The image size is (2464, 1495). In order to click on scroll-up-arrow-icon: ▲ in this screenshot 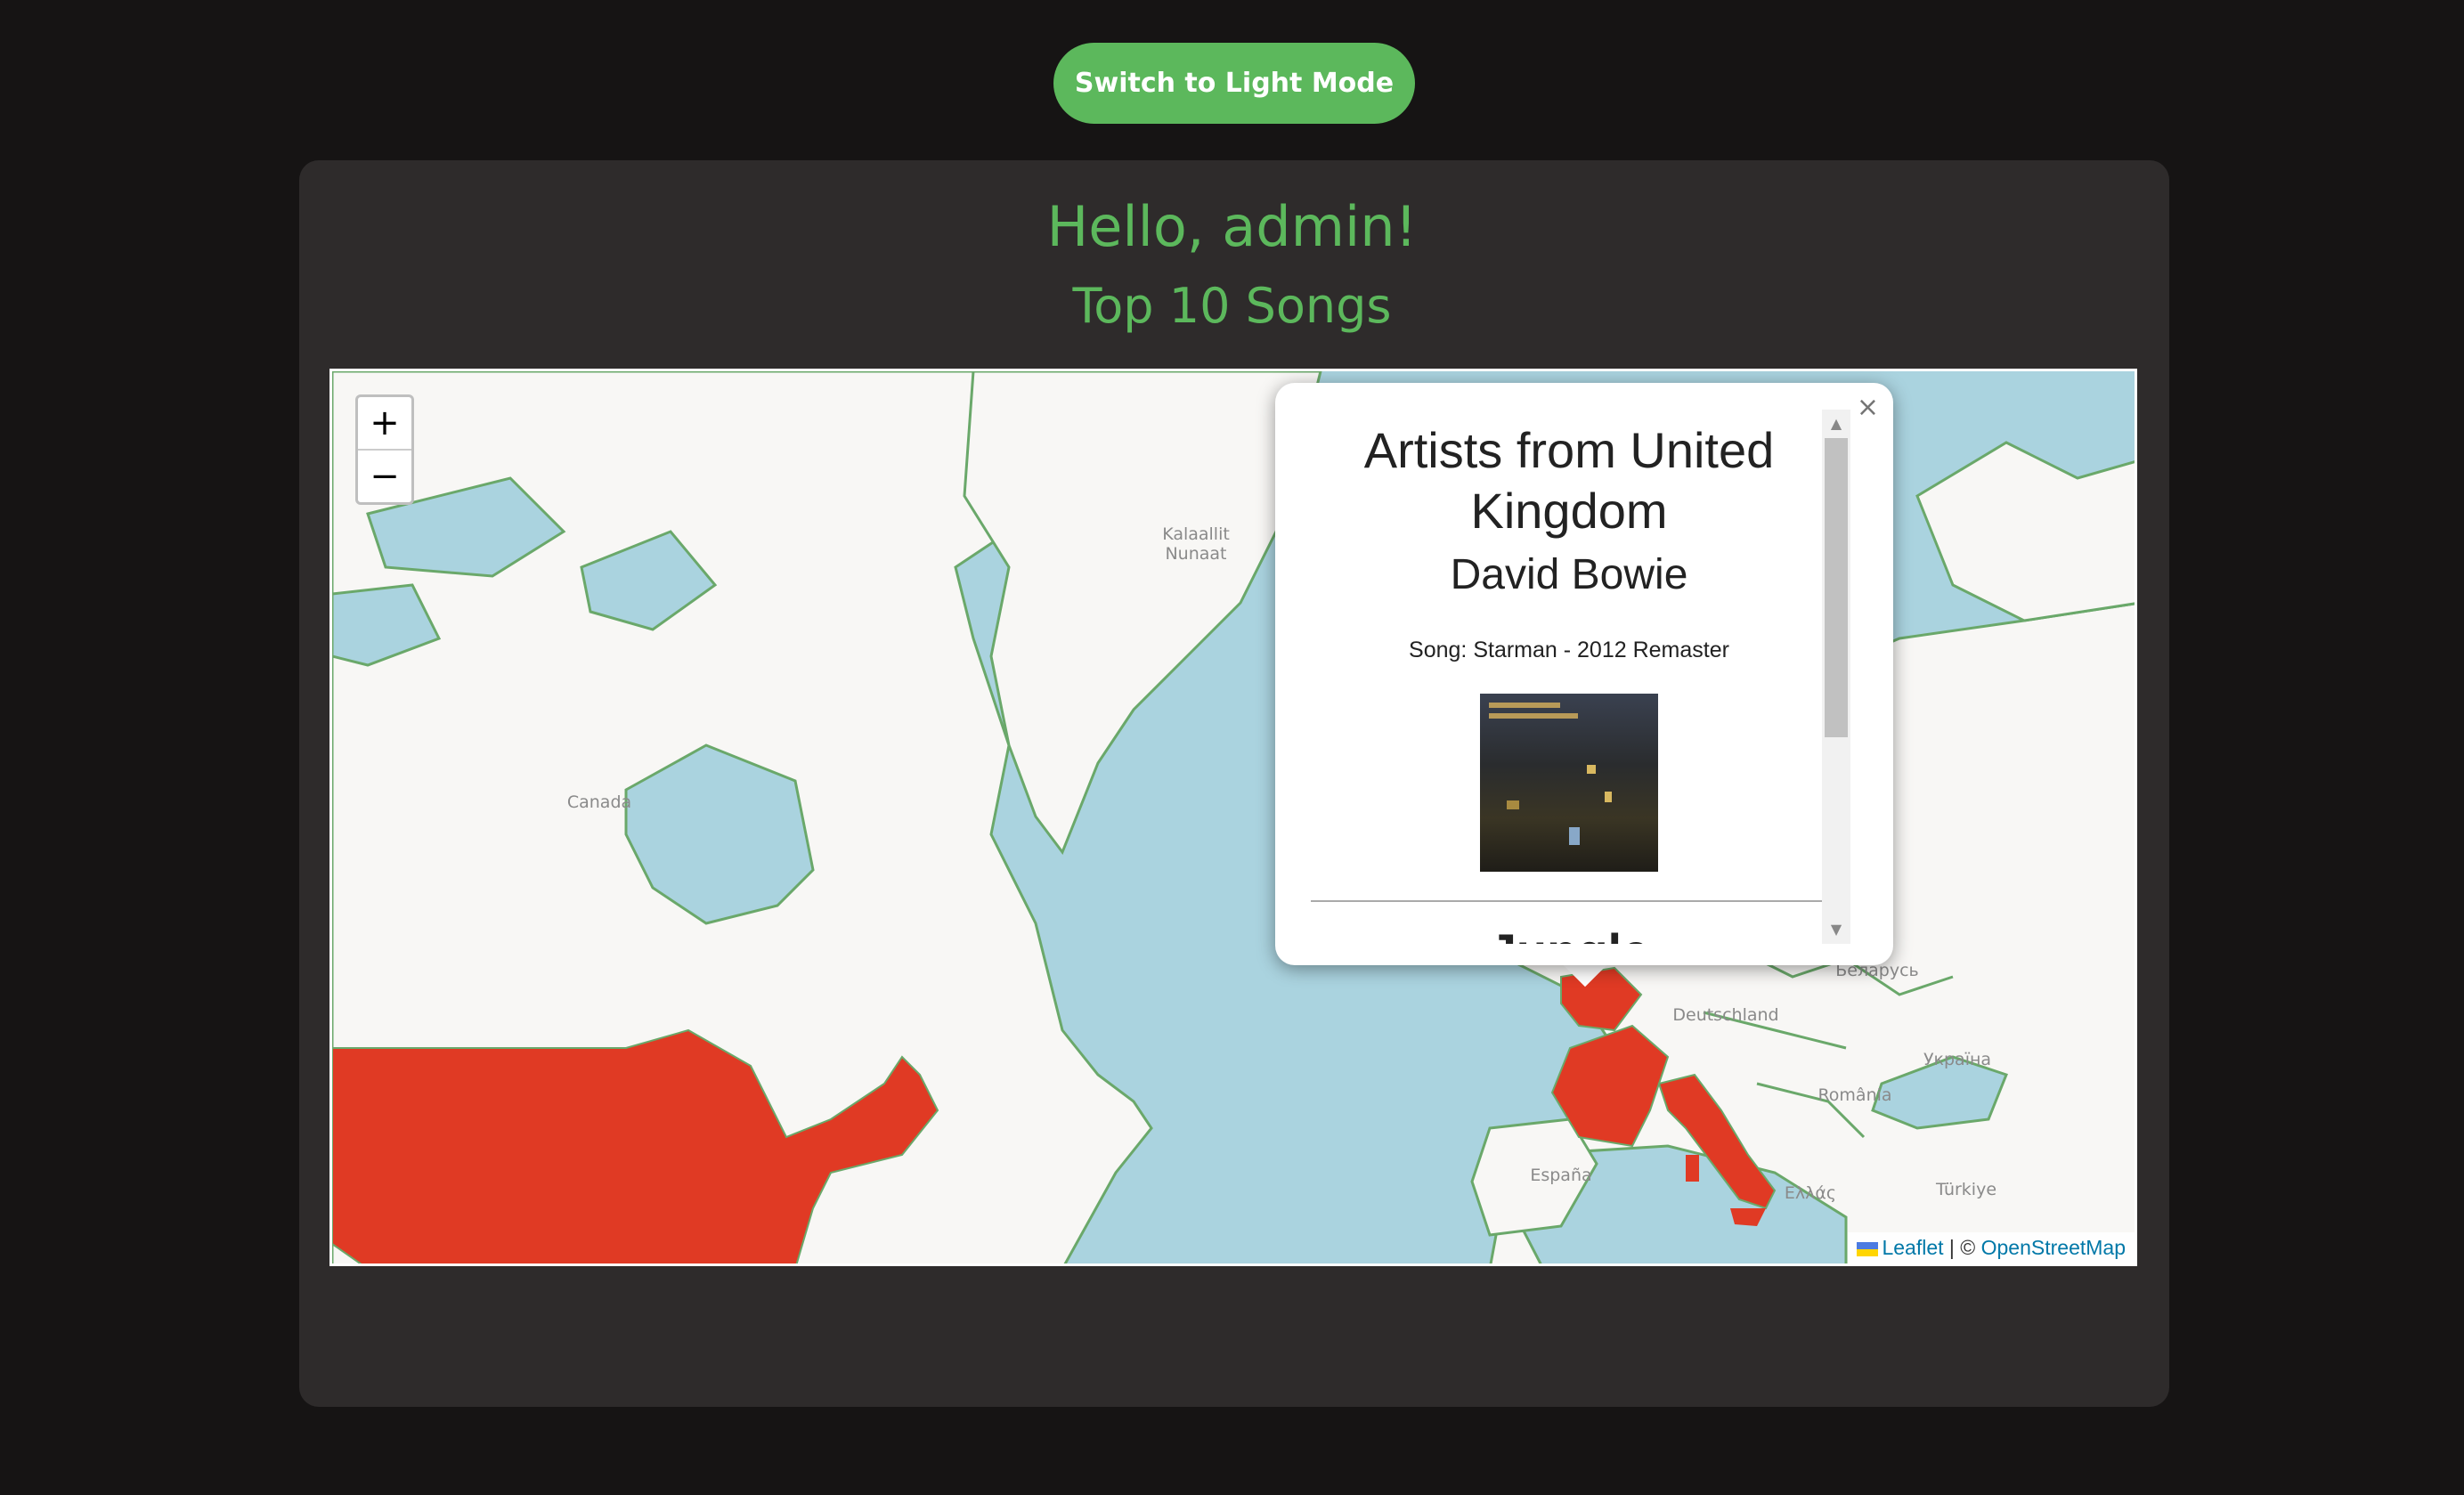, I will do `click(1836, 424)`.